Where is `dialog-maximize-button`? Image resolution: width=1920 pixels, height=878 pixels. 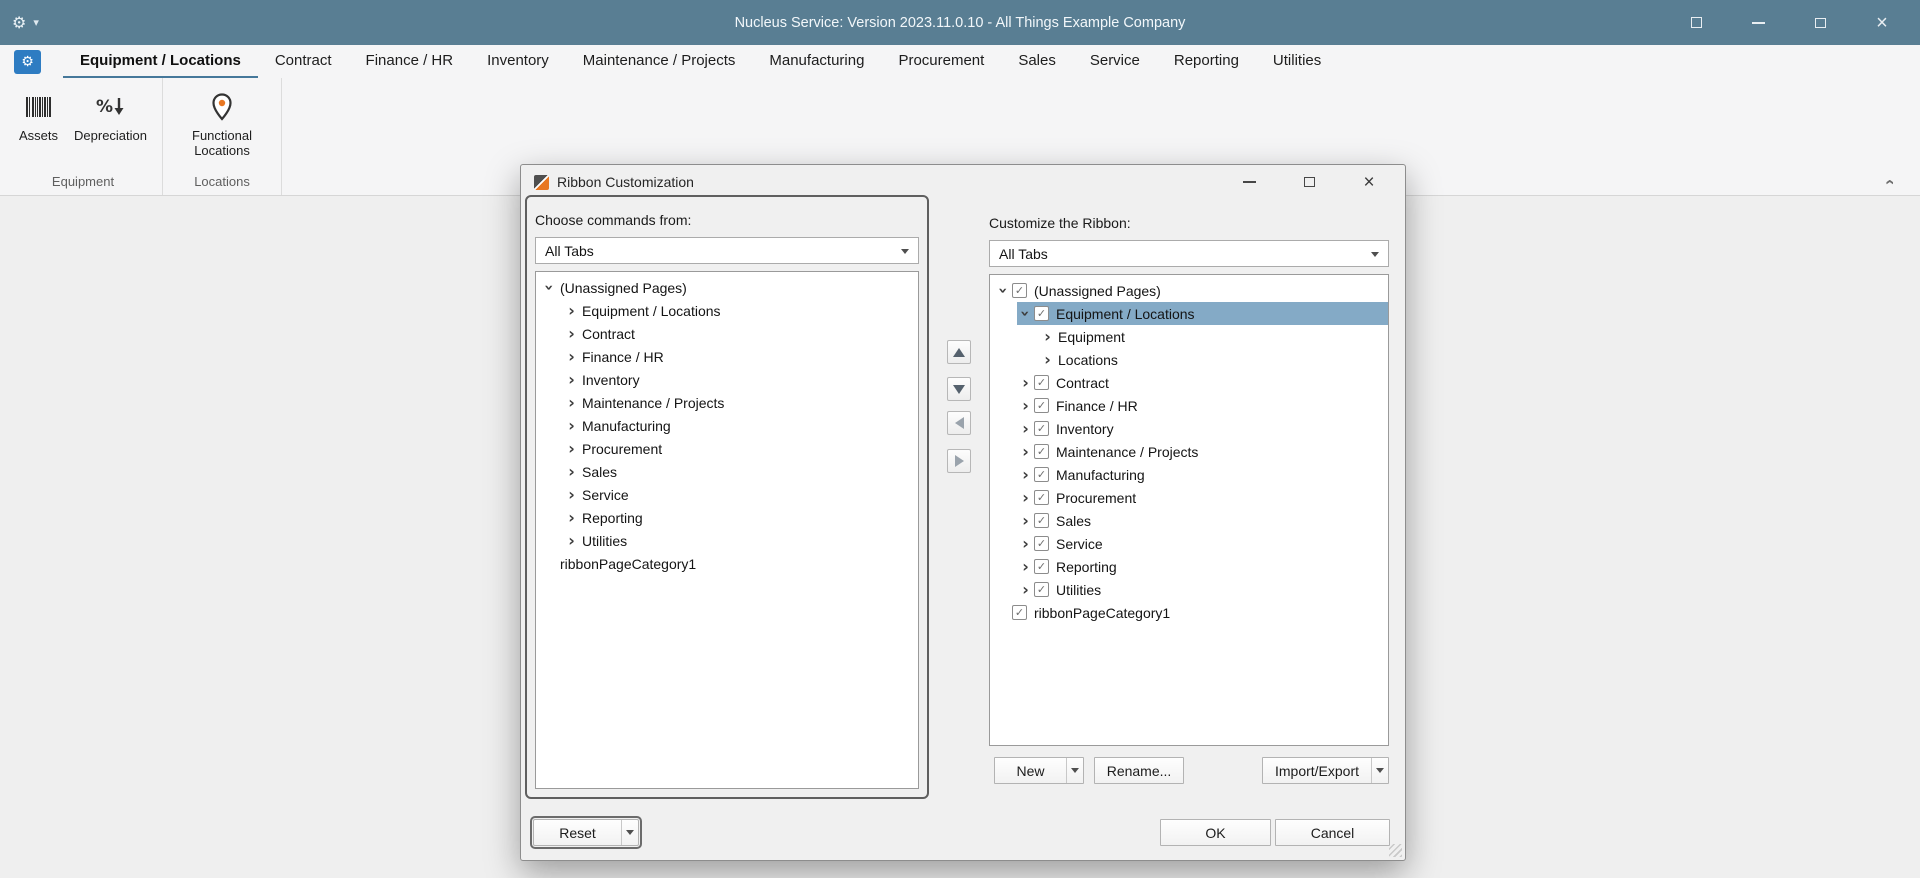 dialog-maximize-button is located at coordinates (1309, 182).